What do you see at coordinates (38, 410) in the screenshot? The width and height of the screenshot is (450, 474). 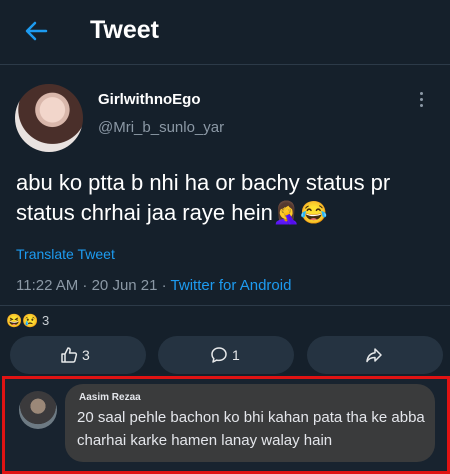 I see `commenter-avatar` at bounding box center [38, 410].